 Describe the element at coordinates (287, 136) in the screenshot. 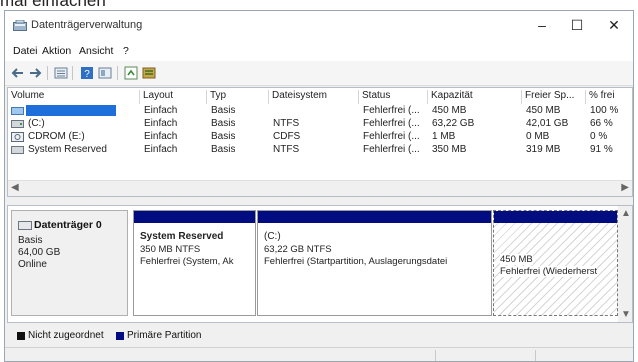

I see `filesystem-cell: CDFS` at that location.